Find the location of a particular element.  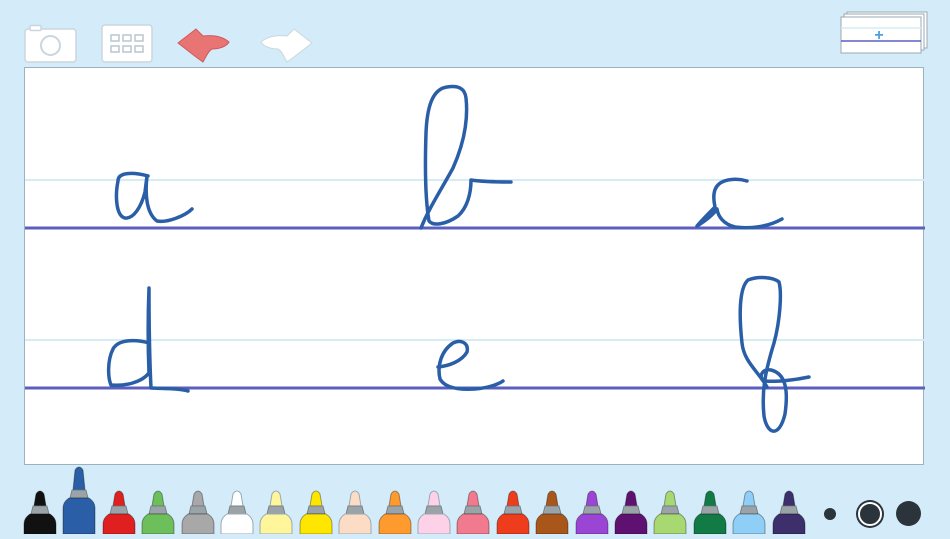

brush-size-small is located at coordinates (830, 514).